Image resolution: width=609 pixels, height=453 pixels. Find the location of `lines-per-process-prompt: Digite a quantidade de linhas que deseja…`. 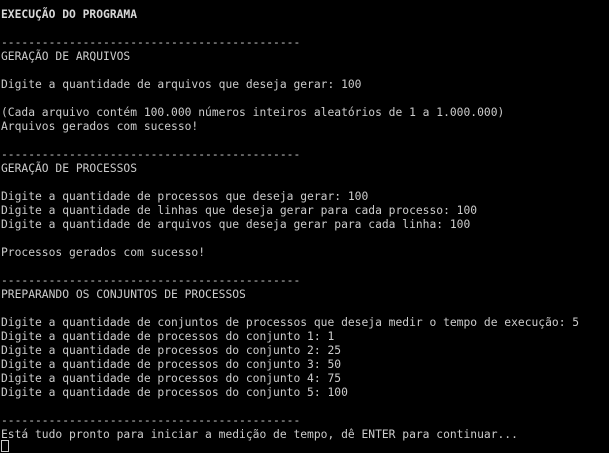

lines-per-process-prompt: Digite a quantidade de linhas que deseja… is located at coordinates (239, 210).